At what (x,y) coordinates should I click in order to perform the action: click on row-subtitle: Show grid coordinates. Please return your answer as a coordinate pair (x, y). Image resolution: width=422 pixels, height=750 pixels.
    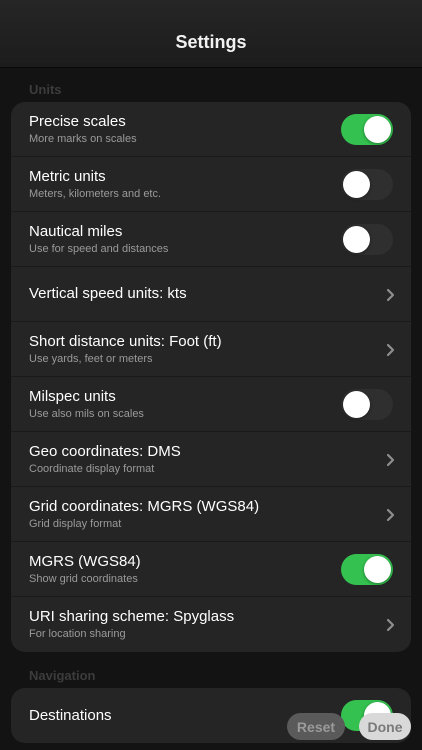
    Looking at the image, I should click on (83, 578).